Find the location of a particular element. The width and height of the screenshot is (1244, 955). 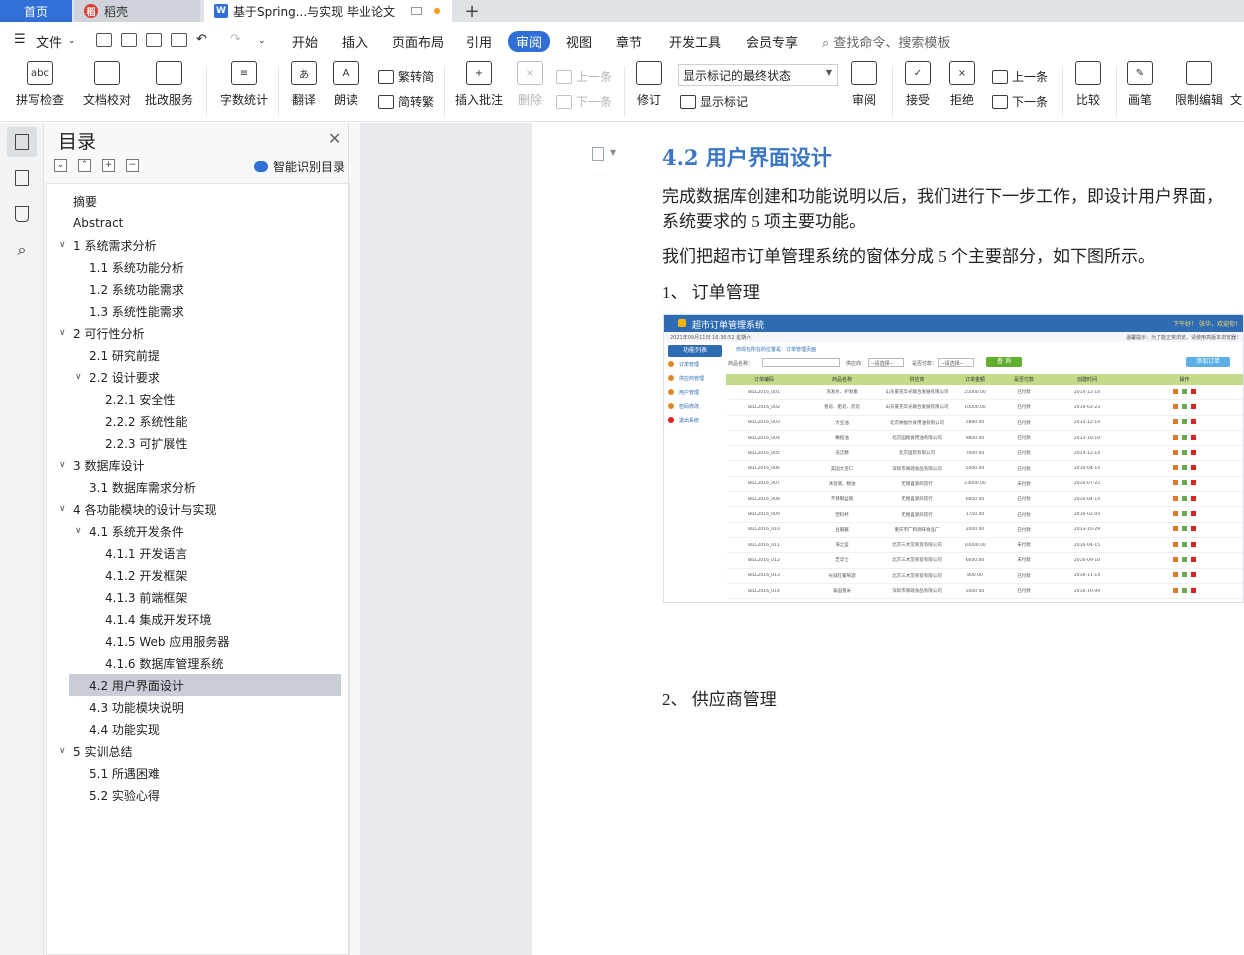

command-search: ⌕ 查找命令、搜索模板 is located at coordinates (886, 41).